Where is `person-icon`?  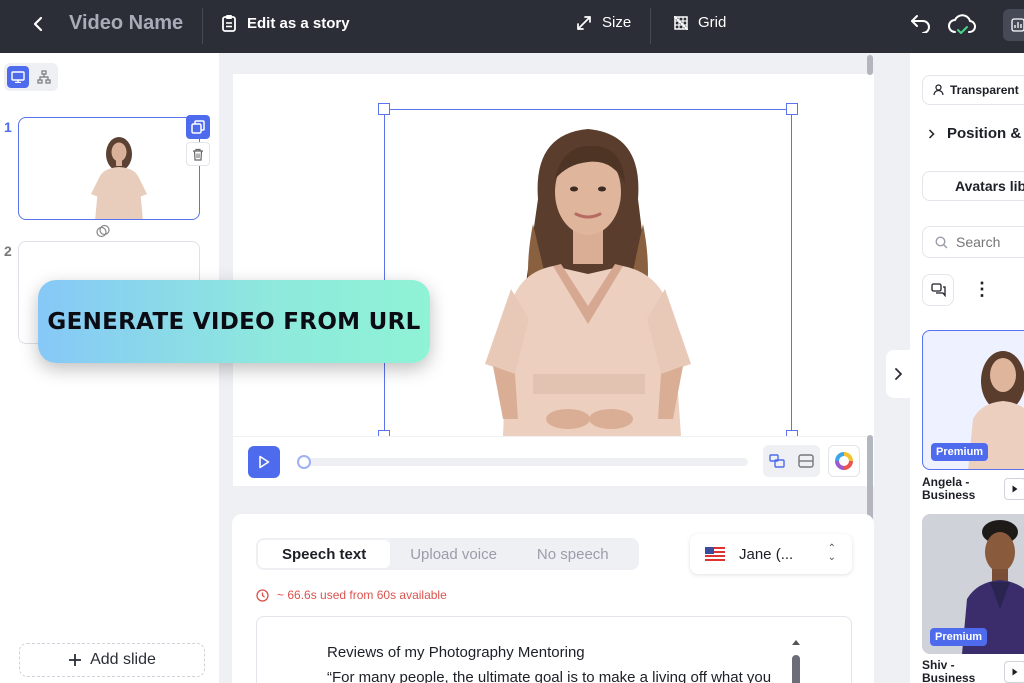 person-icon is located at coordinates (938, 90).